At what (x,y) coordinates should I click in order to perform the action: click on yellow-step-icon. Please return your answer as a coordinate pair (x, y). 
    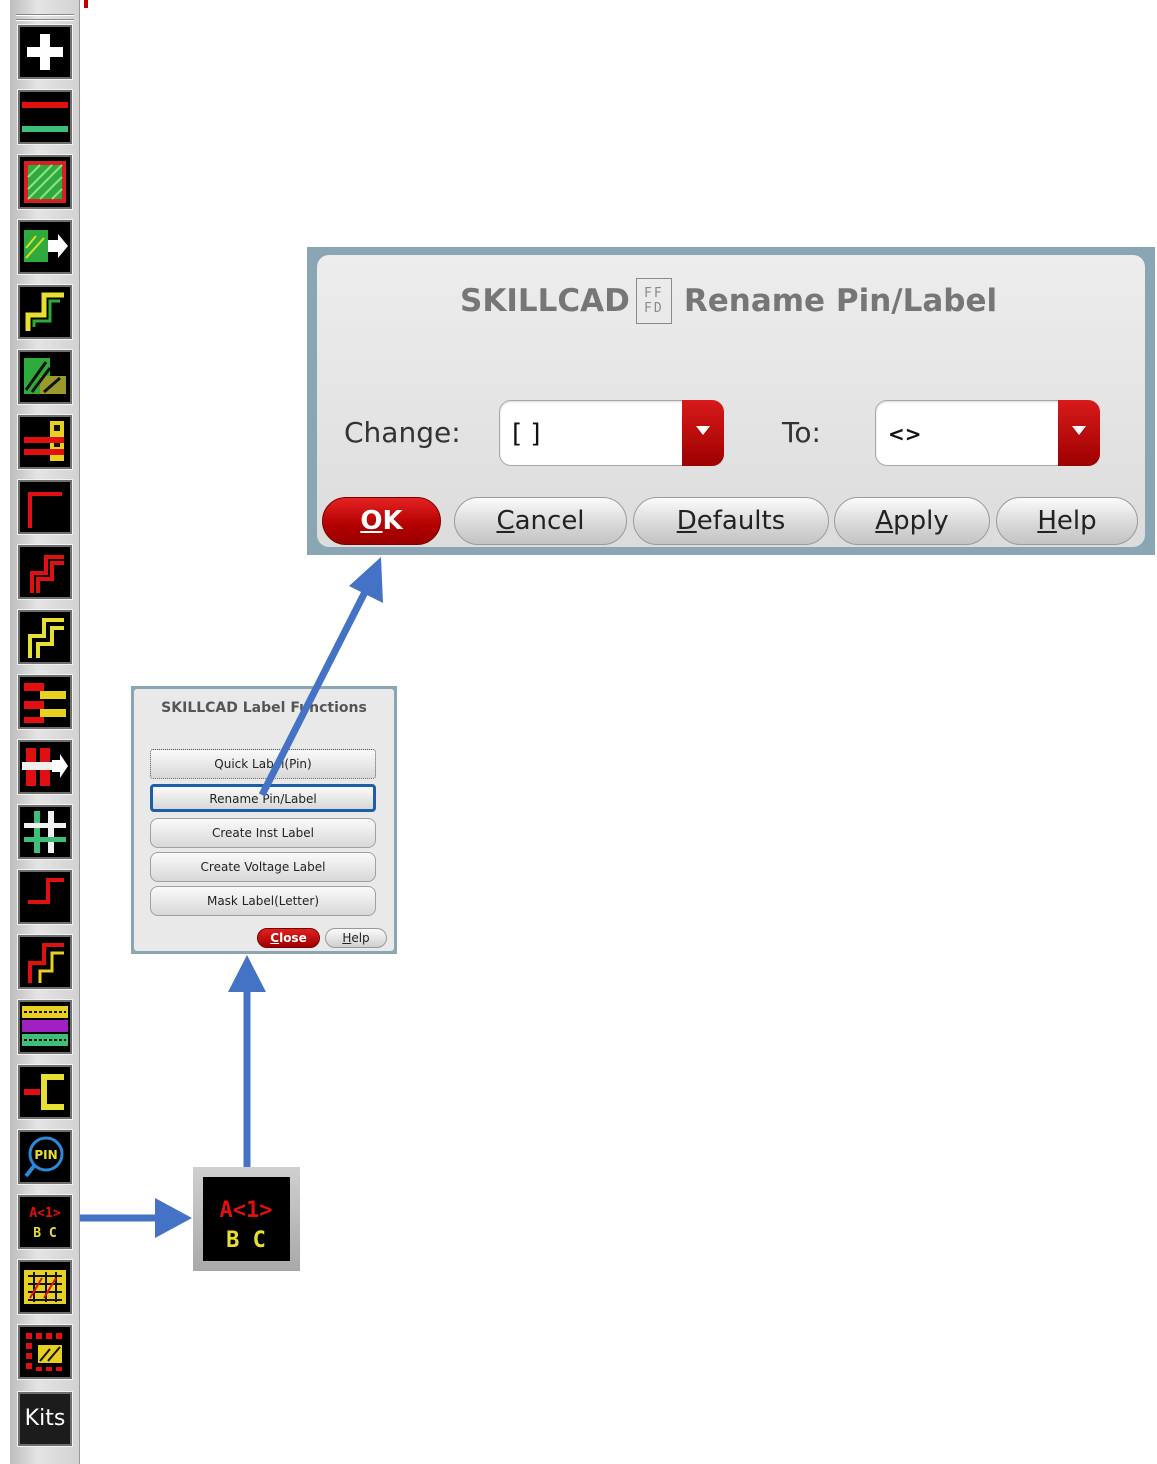
    Looking at the image, I should click on (45, 637).